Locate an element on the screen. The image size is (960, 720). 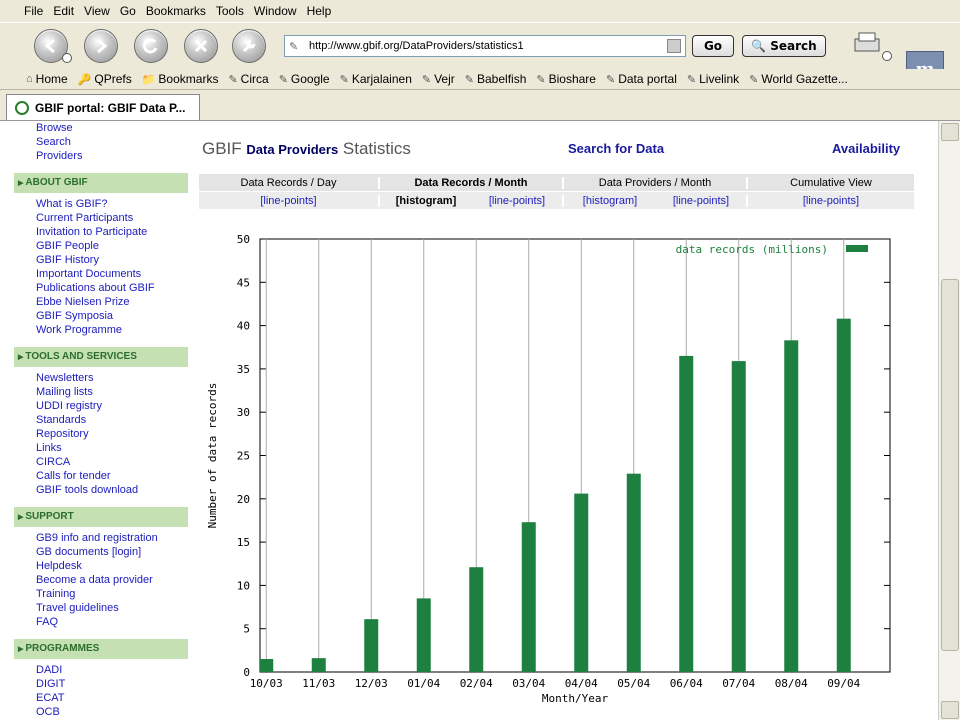
menu-window: Window is located at coordinates (275, 11).